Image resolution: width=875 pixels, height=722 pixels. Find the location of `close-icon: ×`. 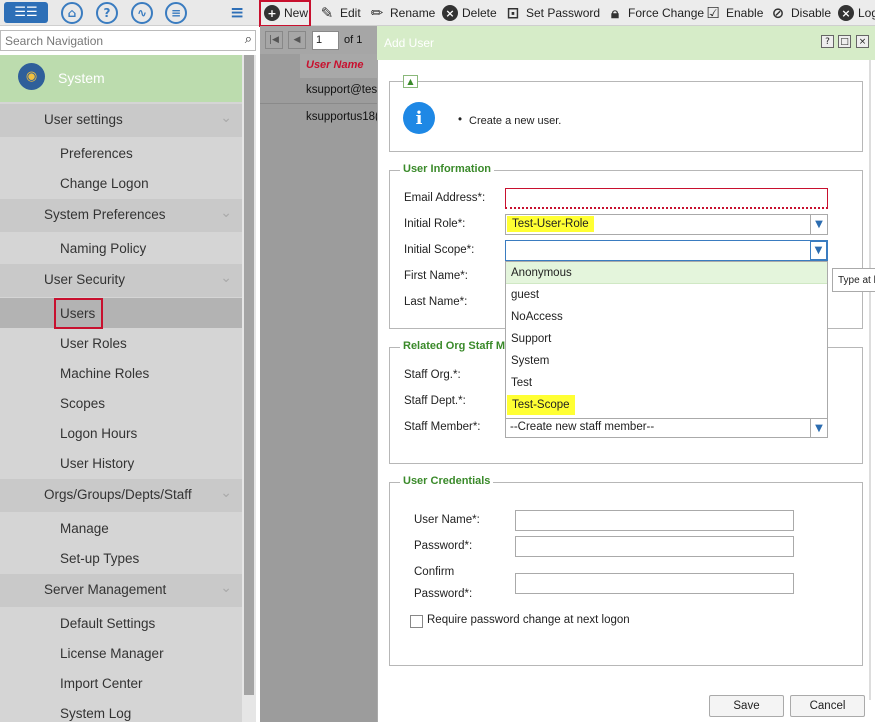

close-icon: × is located at coordinates (862, 41).